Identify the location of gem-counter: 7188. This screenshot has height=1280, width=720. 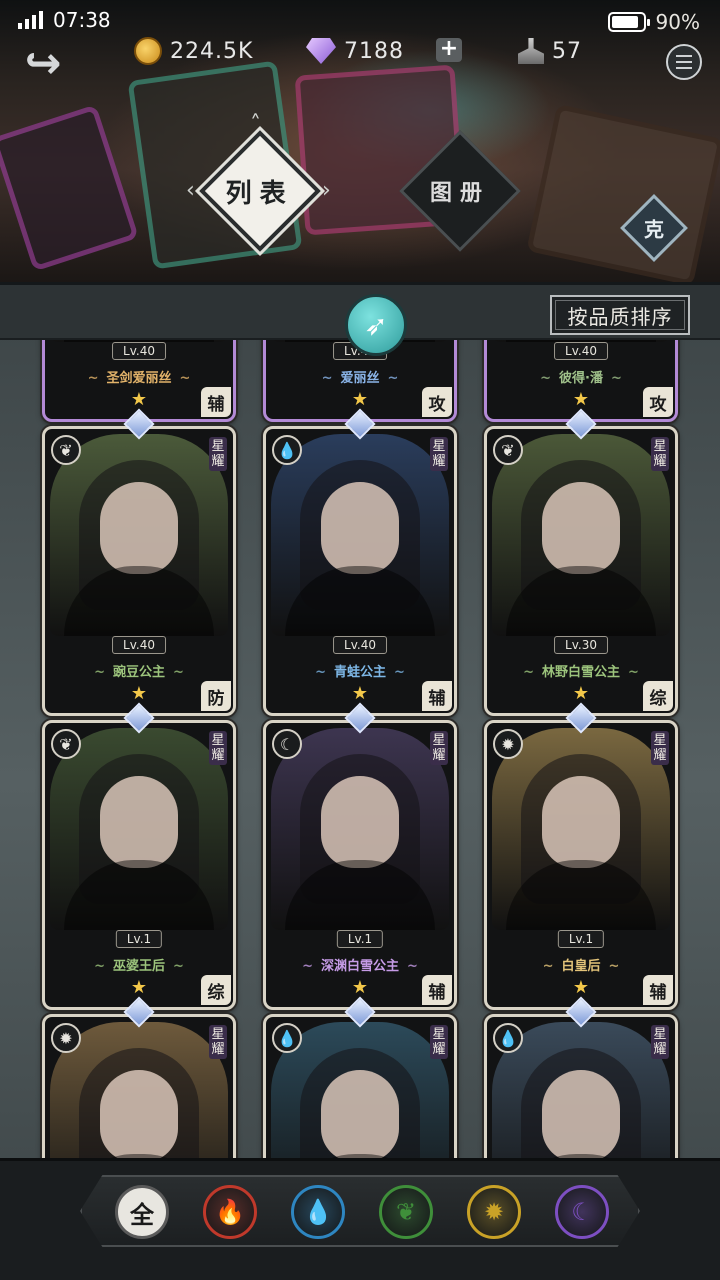
(355, 51).